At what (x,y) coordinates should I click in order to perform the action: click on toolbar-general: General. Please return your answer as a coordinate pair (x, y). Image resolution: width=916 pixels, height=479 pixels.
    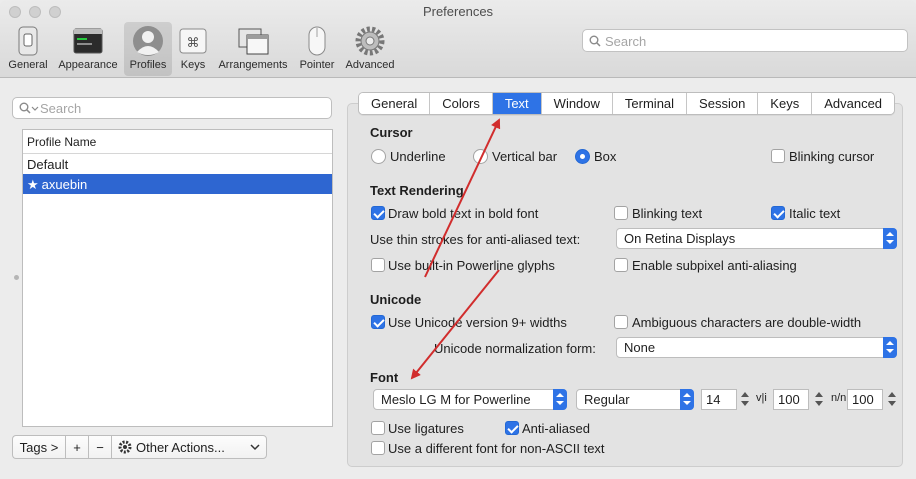
    Looking at the image, I should click on (28, 49).